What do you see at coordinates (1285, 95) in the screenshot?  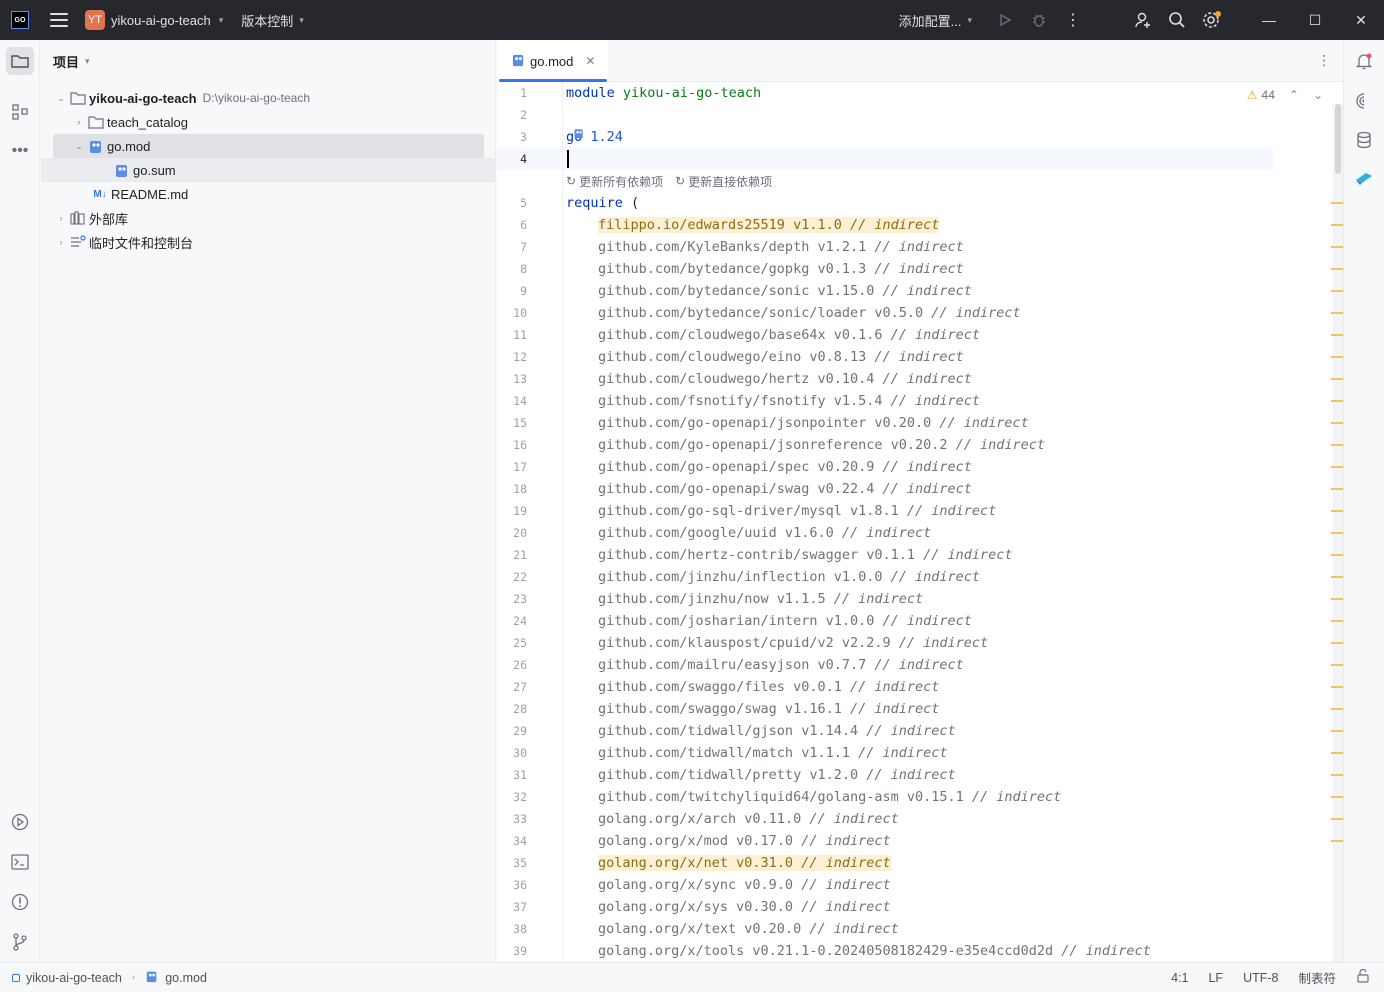 I see `inspection-widget: ⚠ 44 ⌃ ⌄` at bounding box center [1285, 95].